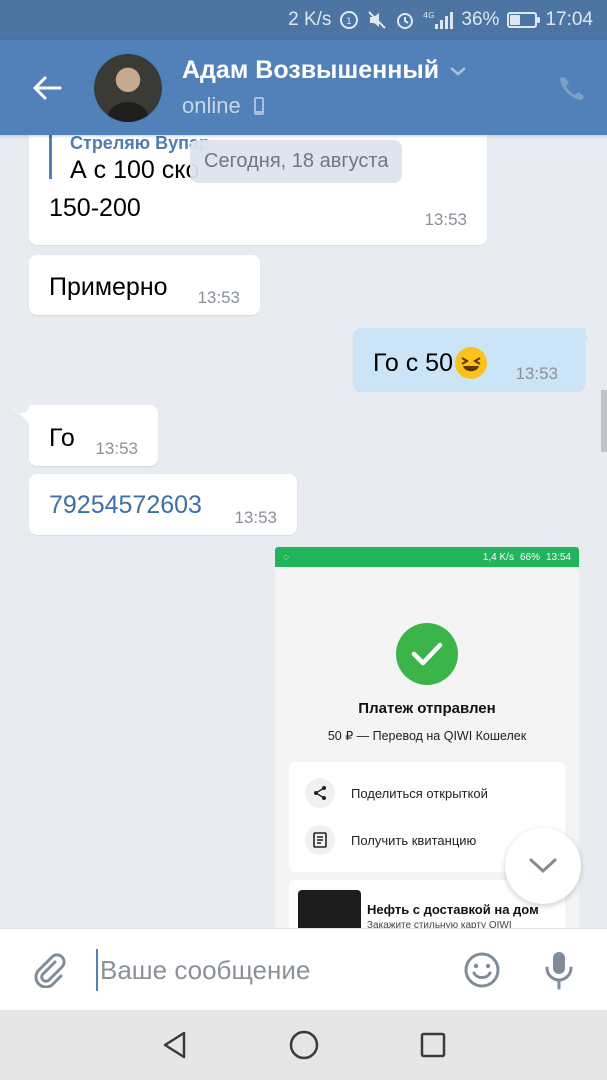 The height and width of the screenshot is (1080, 607). Describe the element at coordinates (95, 208) in the screenshot. I see `message-text: 150-200` at that location.